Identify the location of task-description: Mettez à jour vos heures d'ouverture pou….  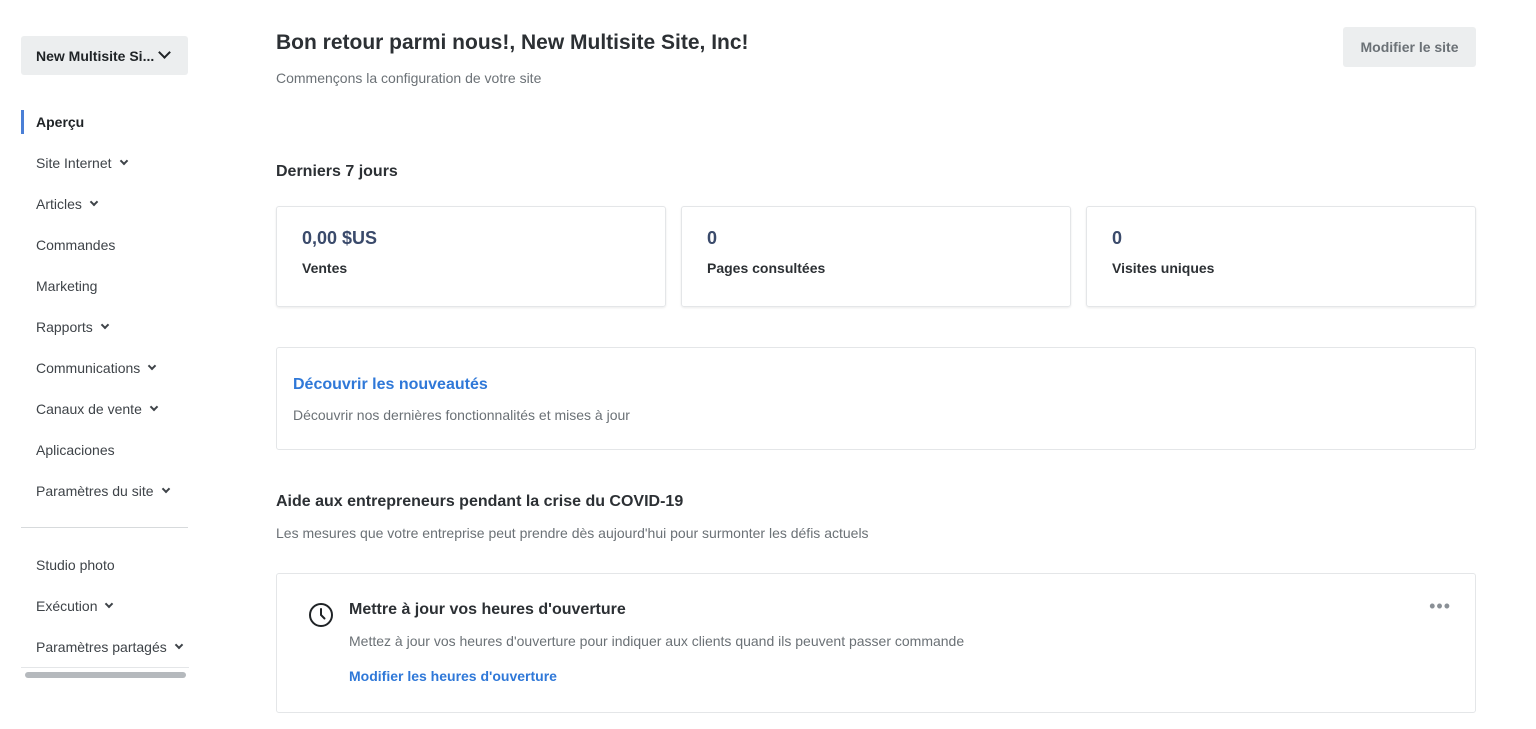
(657, 641).